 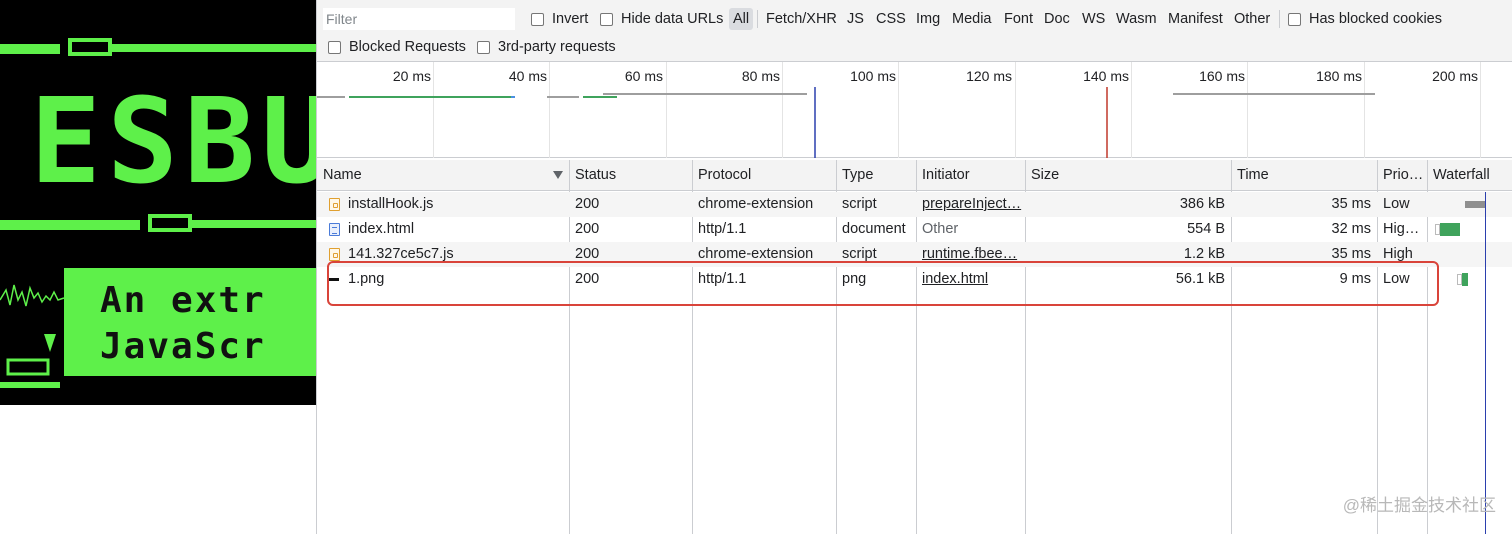 What do you see at coordinates (441, 175) in the screenshot?
I see `column-header-name: Name` at bounding box center [441, 175].